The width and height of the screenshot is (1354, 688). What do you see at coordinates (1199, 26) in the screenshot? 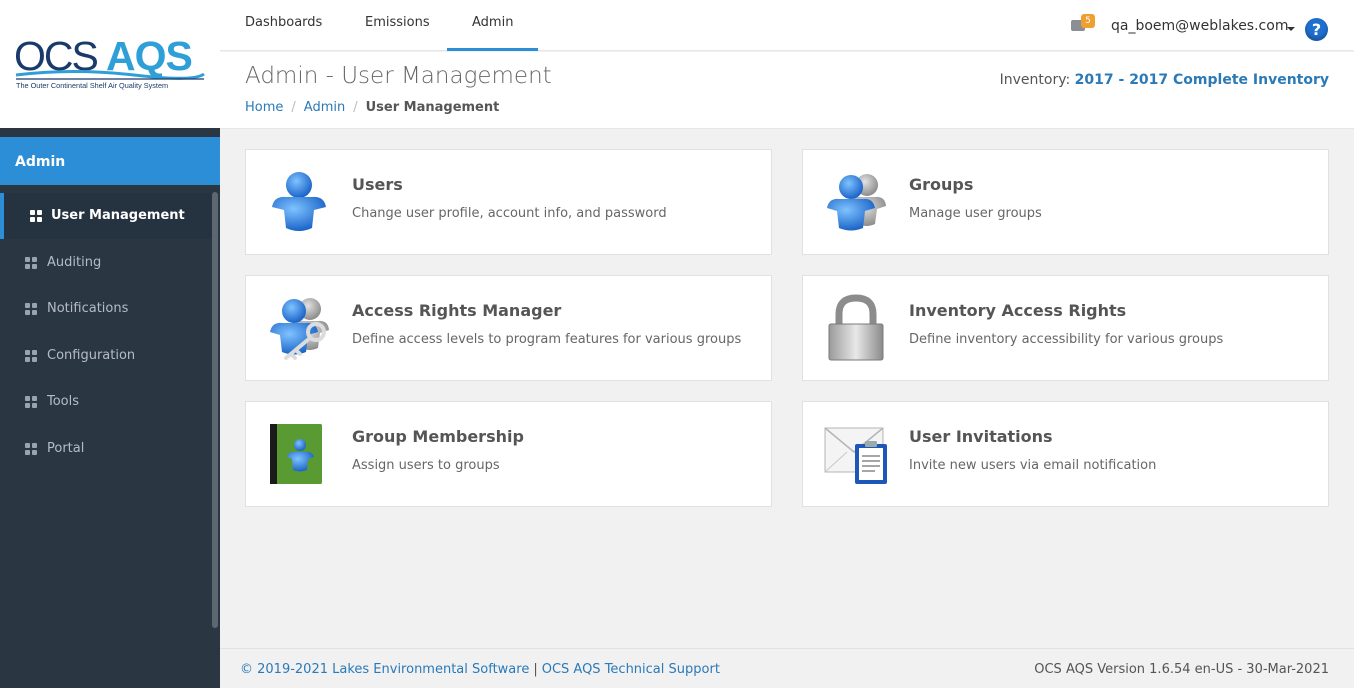
I see `user-menu: qa_boem@weblakes.com` at bounding box center [1199, 26].